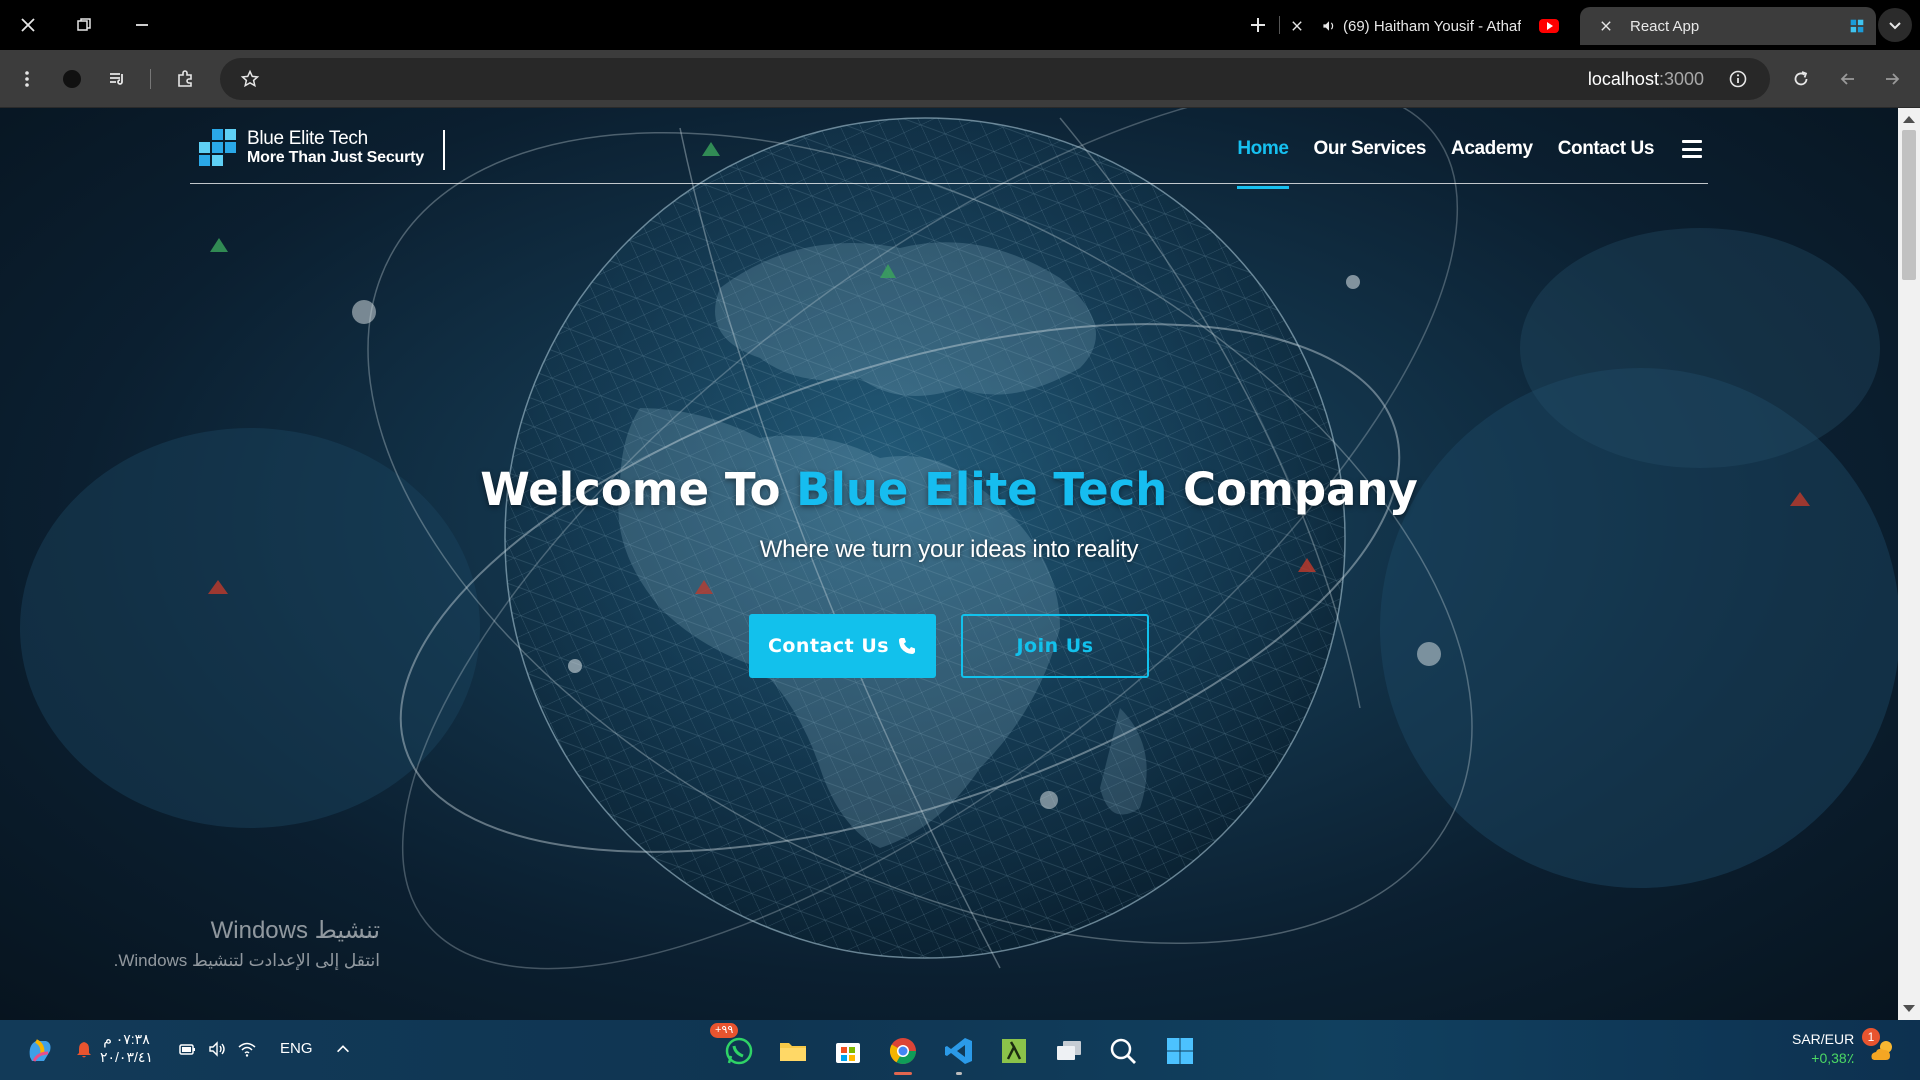  I want to click on browser-toolbar: localhost:3000, so click(960, 79).